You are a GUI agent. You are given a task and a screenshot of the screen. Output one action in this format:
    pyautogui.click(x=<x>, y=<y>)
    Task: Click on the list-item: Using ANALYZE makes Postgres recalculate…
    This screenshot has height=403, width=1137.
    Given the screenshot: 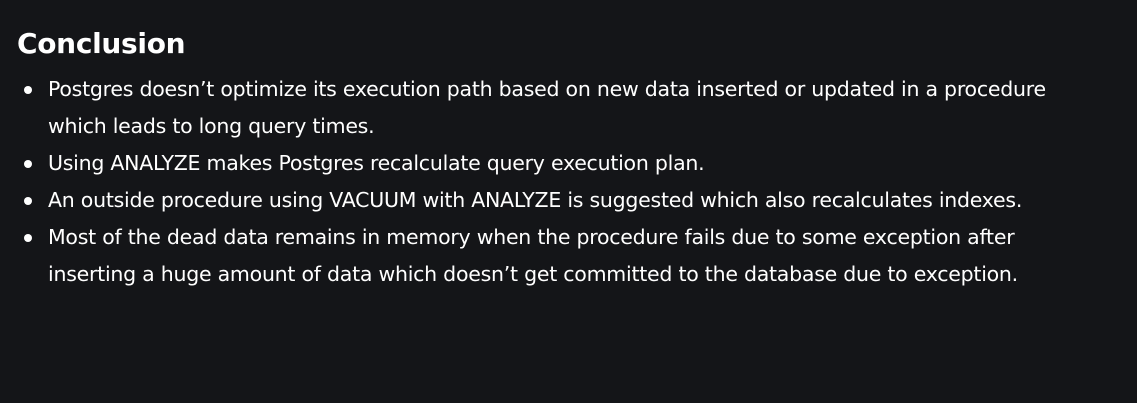 What is the action you would take?
    pyautogui.click(x=568, y=163)
    